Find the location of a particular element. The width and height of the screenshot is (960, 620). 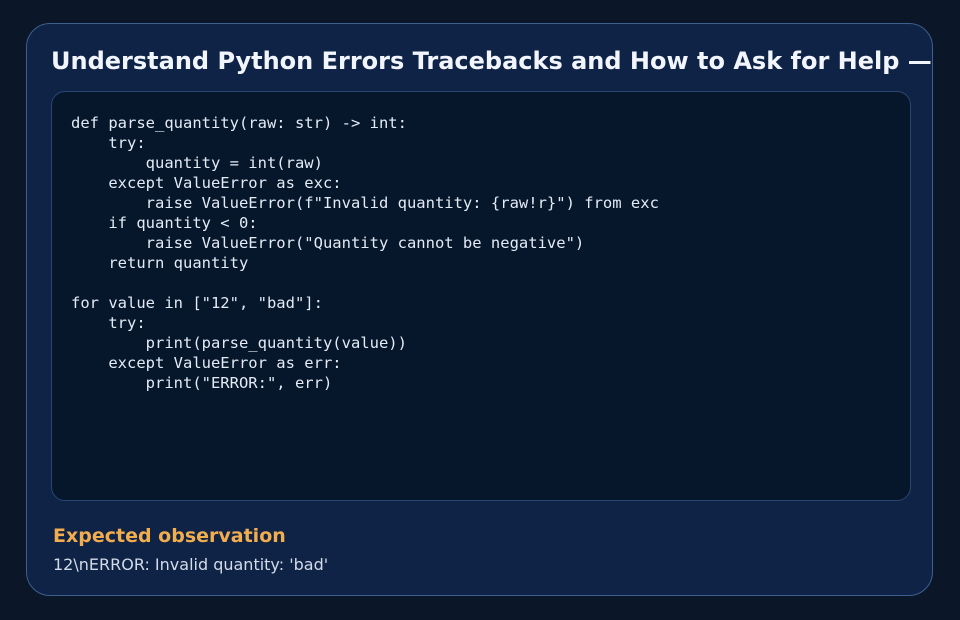

code-line: if quantity < 0: is located at coordinates (164, 223).